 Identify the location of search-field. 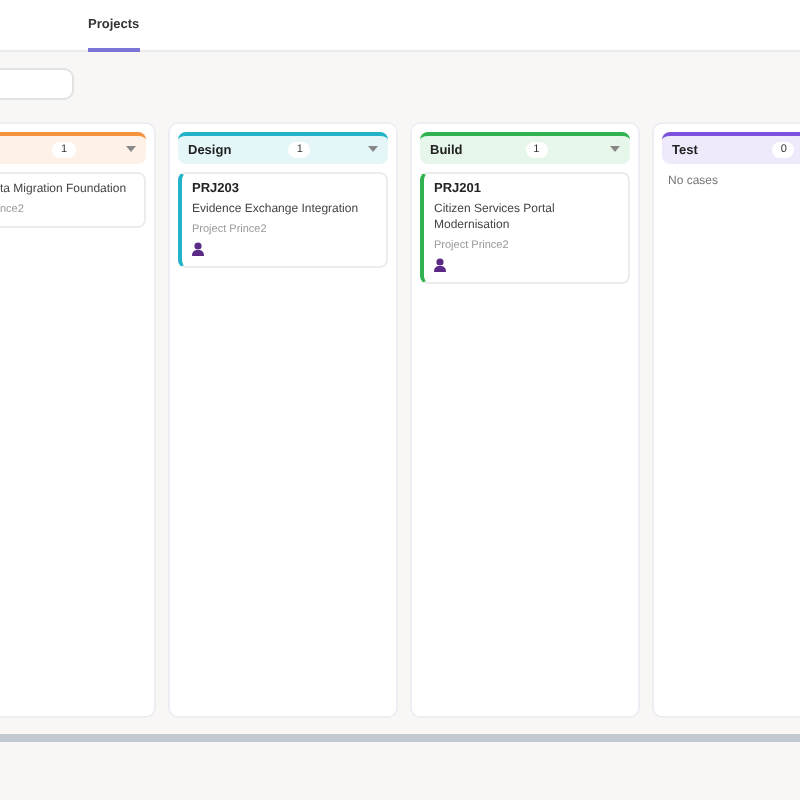
(37, 84).